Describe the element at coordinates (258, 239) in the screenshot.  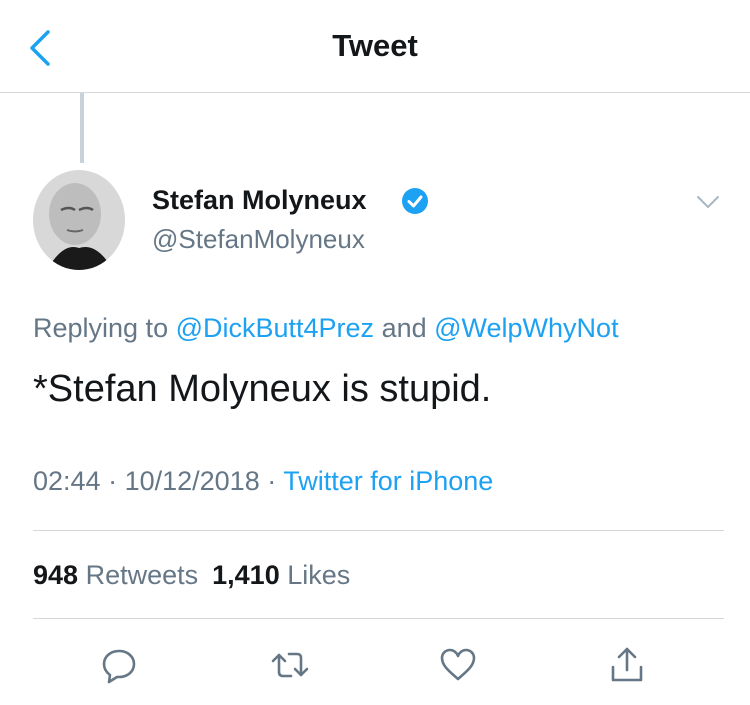
I see `author-handle: @StefanMolyneux` at that location.